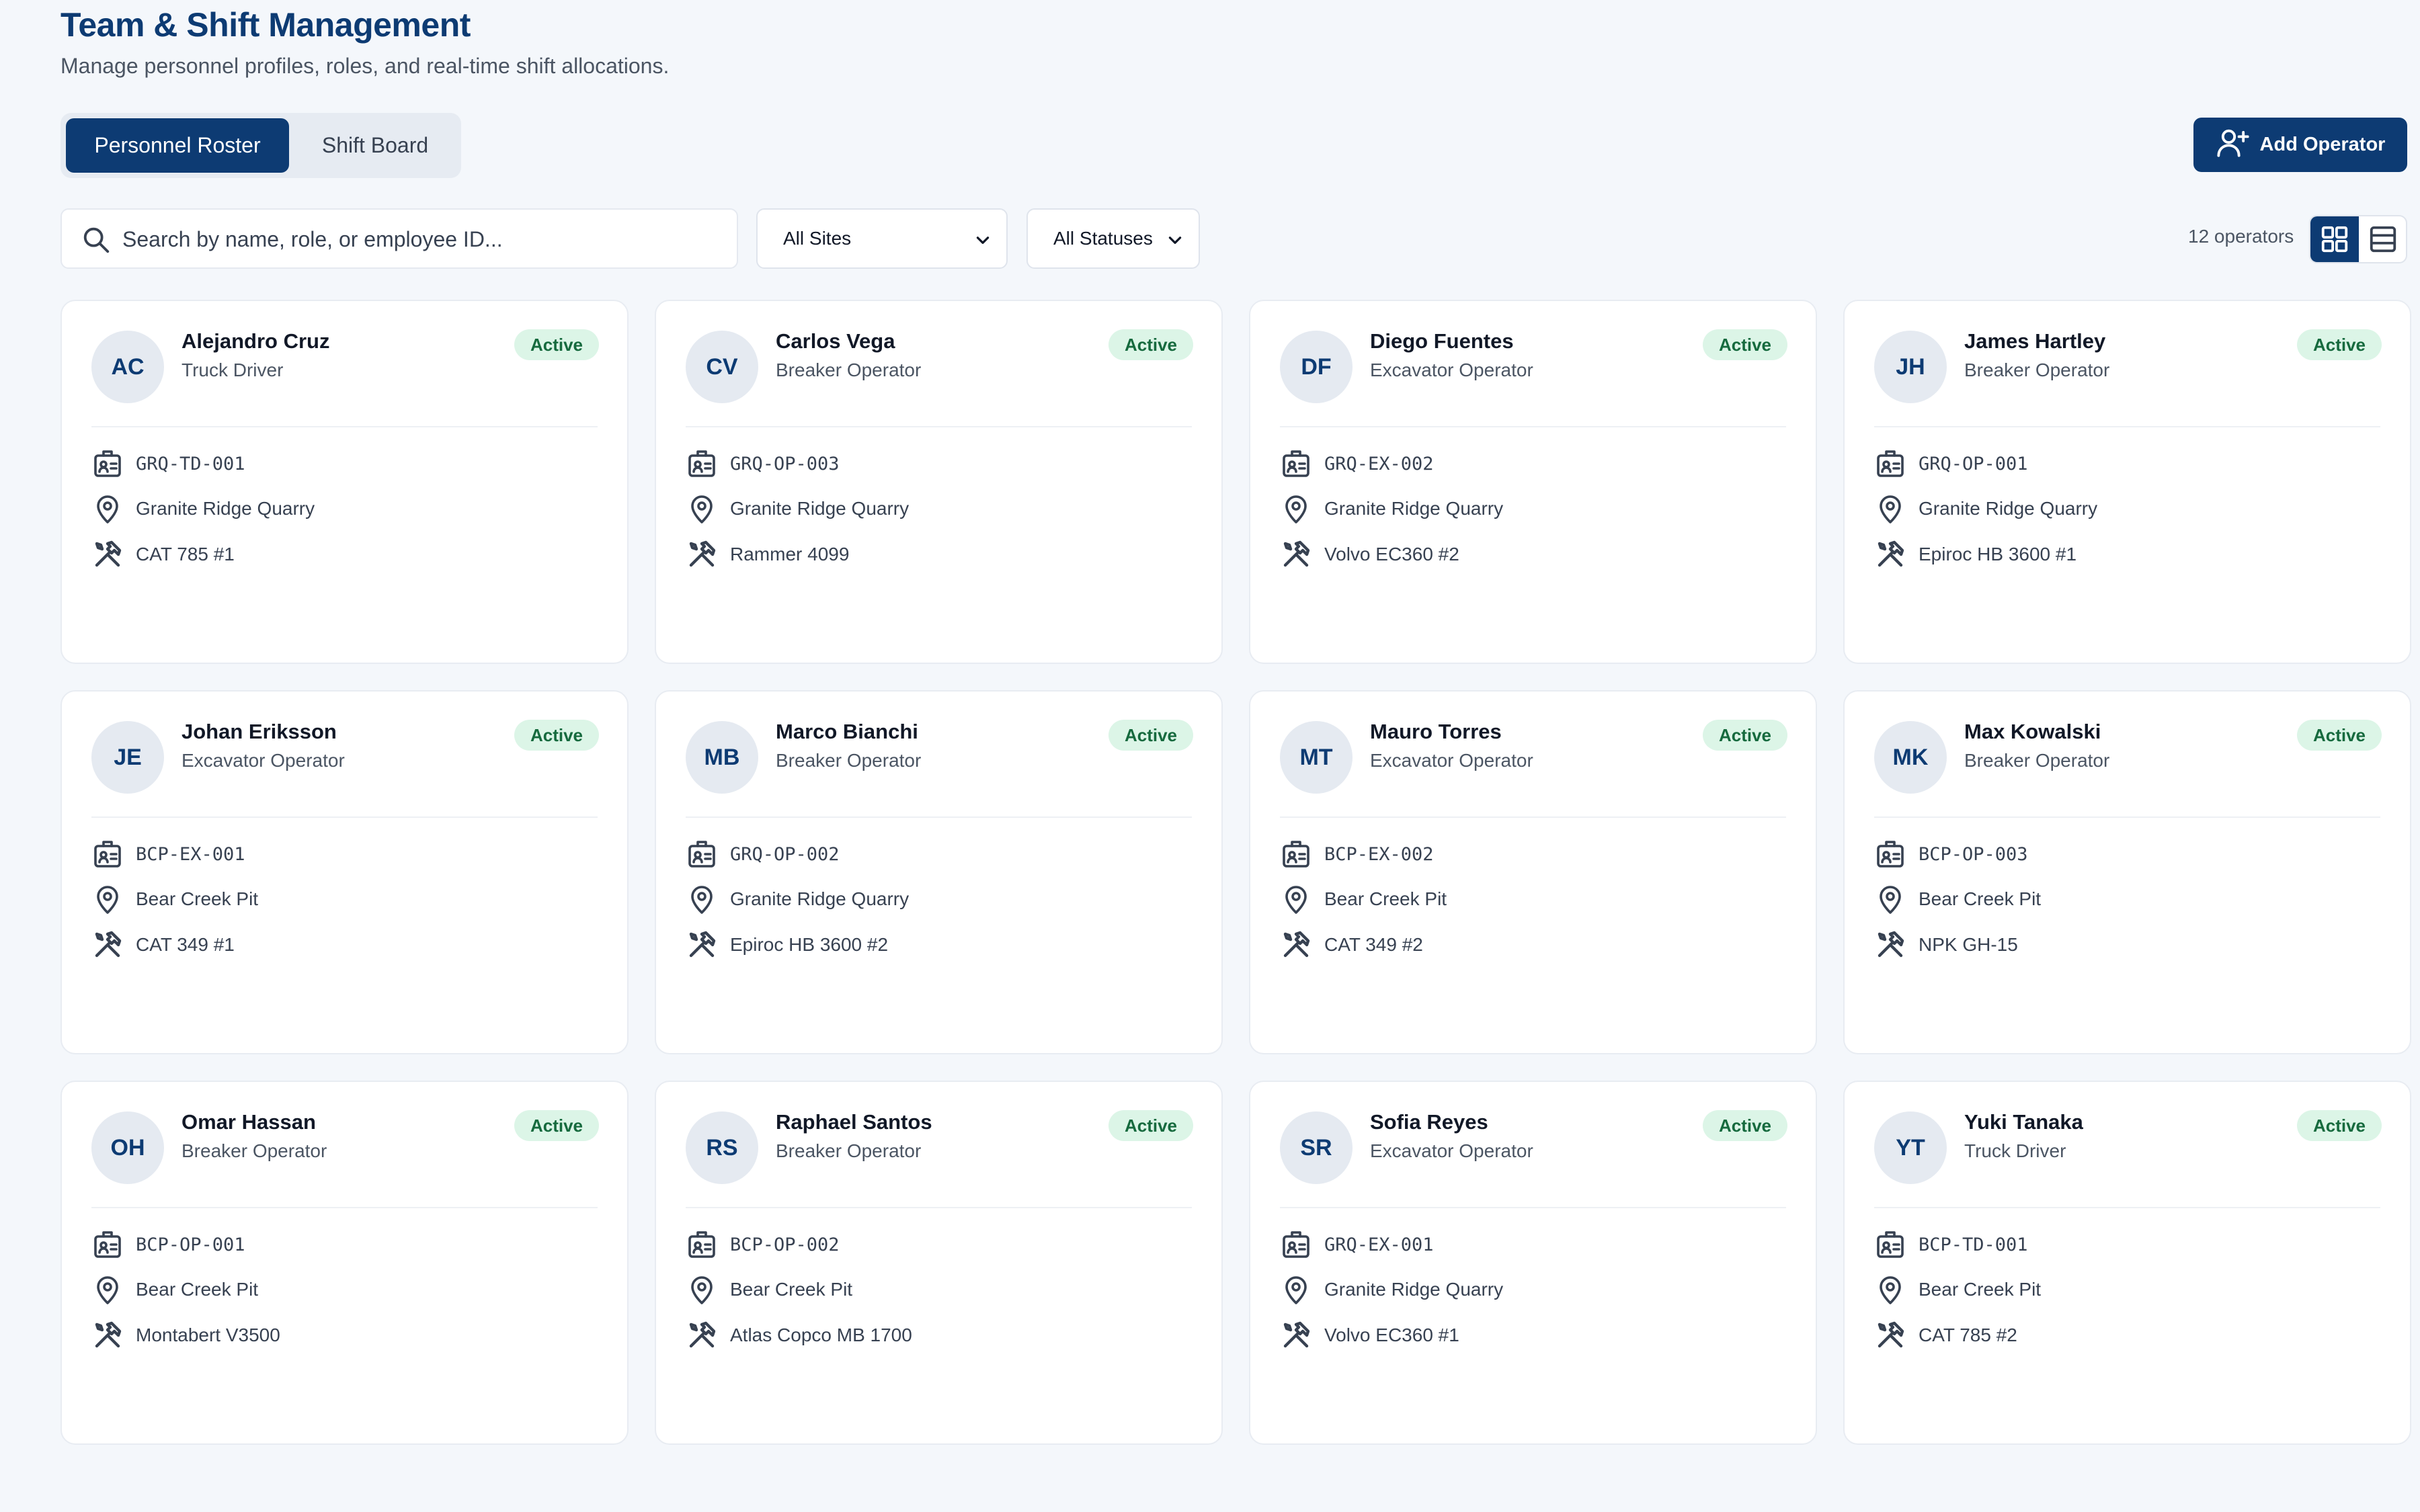 The image size is (2420, 1512). I want to click on add-user-icon, so click(2233, 145).